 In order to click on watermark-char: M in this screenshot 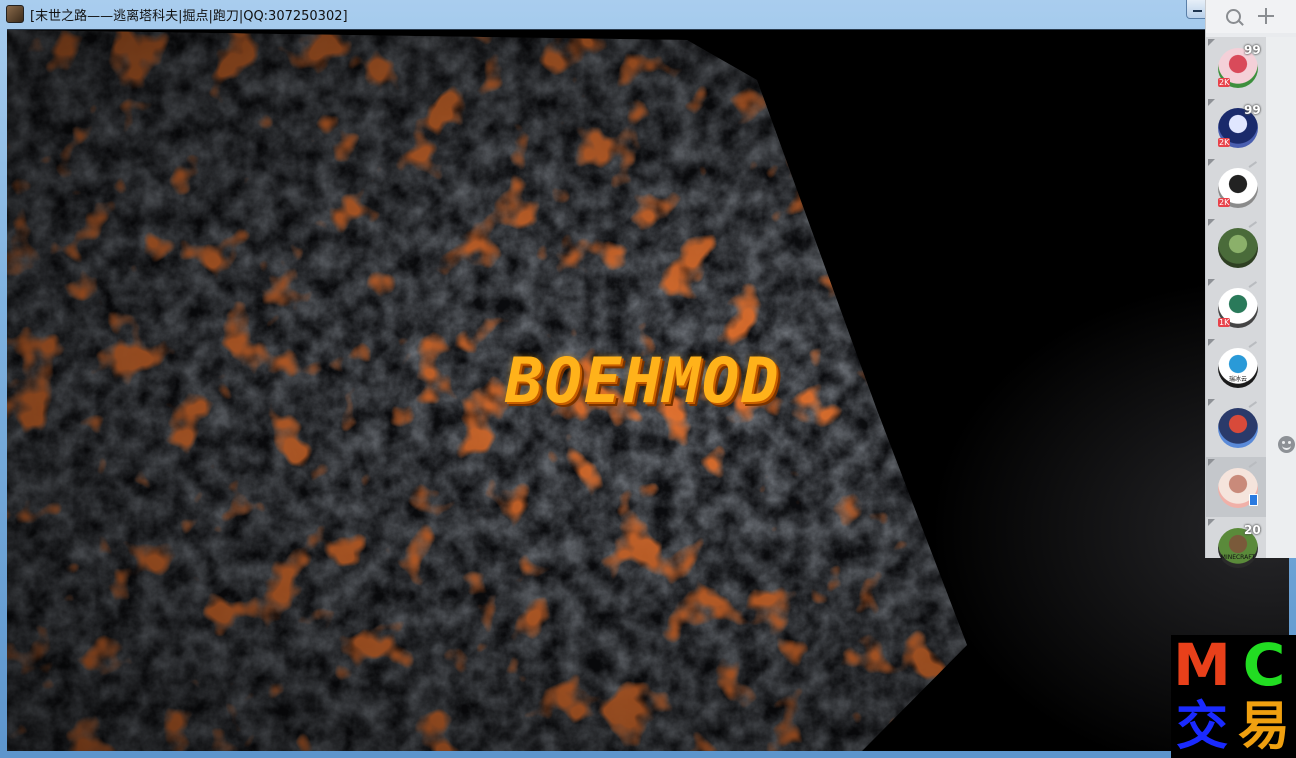, I will do `click(1202, 665)`.